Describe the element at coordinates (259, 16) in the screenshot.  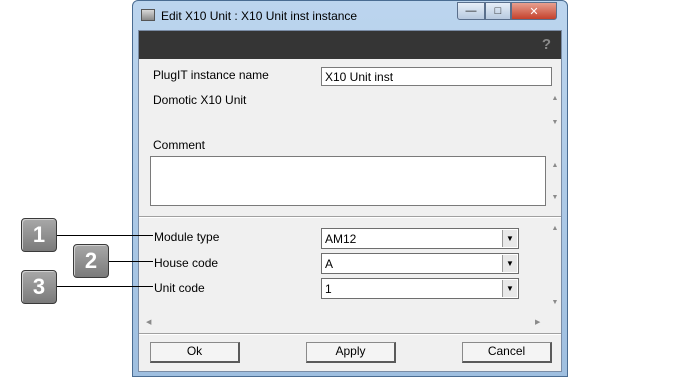
I see `window-title: Edit X10 Unit : X10 Unit inst instance` at that location.